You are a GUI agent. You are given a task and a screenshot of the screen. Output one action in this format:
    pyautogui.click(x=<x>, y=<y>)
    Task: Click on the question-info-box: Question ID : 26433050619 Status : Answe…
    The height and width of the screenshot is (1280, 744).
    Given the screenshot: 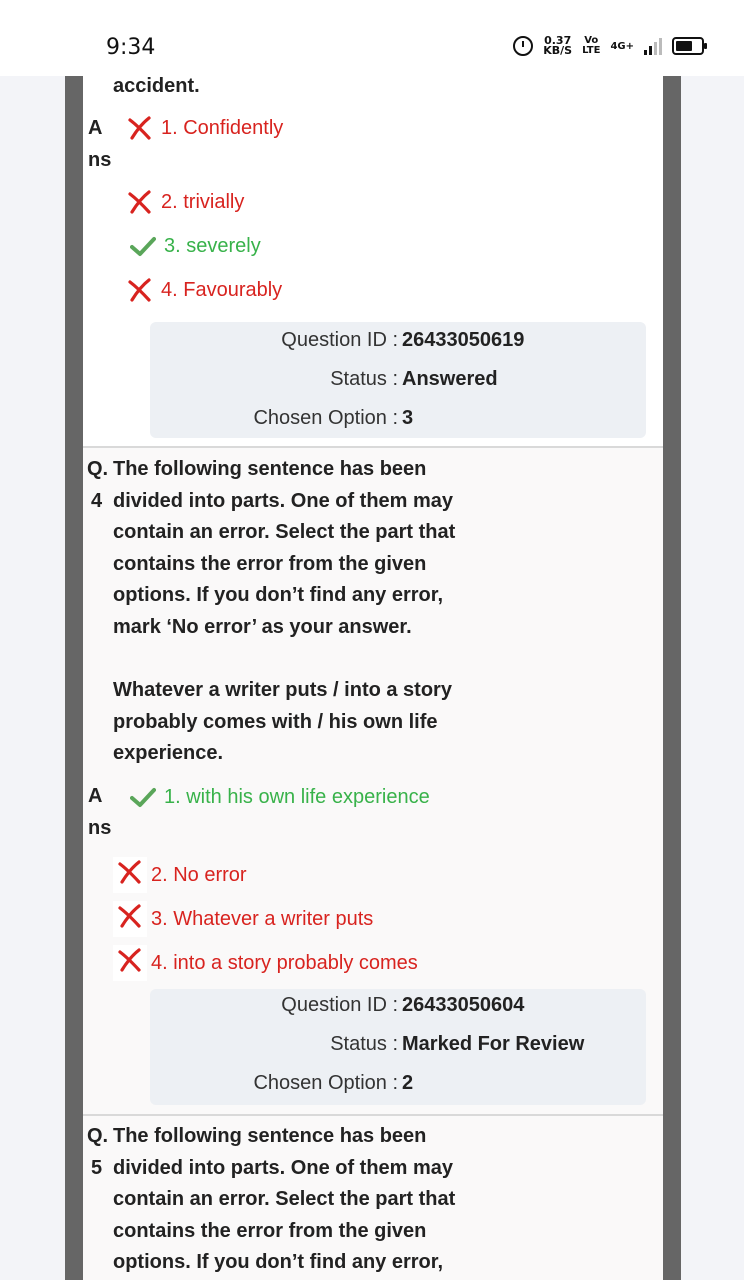 What is the action you would take?
    pyautogui.click(x=398, y=380)
    